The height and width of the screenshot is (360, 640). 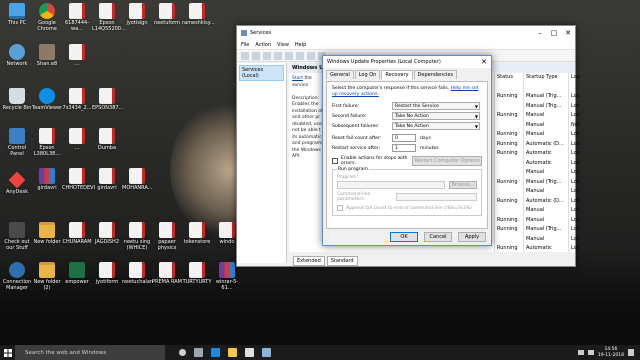 I want to click on services-taskbar-icon, so click(x=266, y=352).